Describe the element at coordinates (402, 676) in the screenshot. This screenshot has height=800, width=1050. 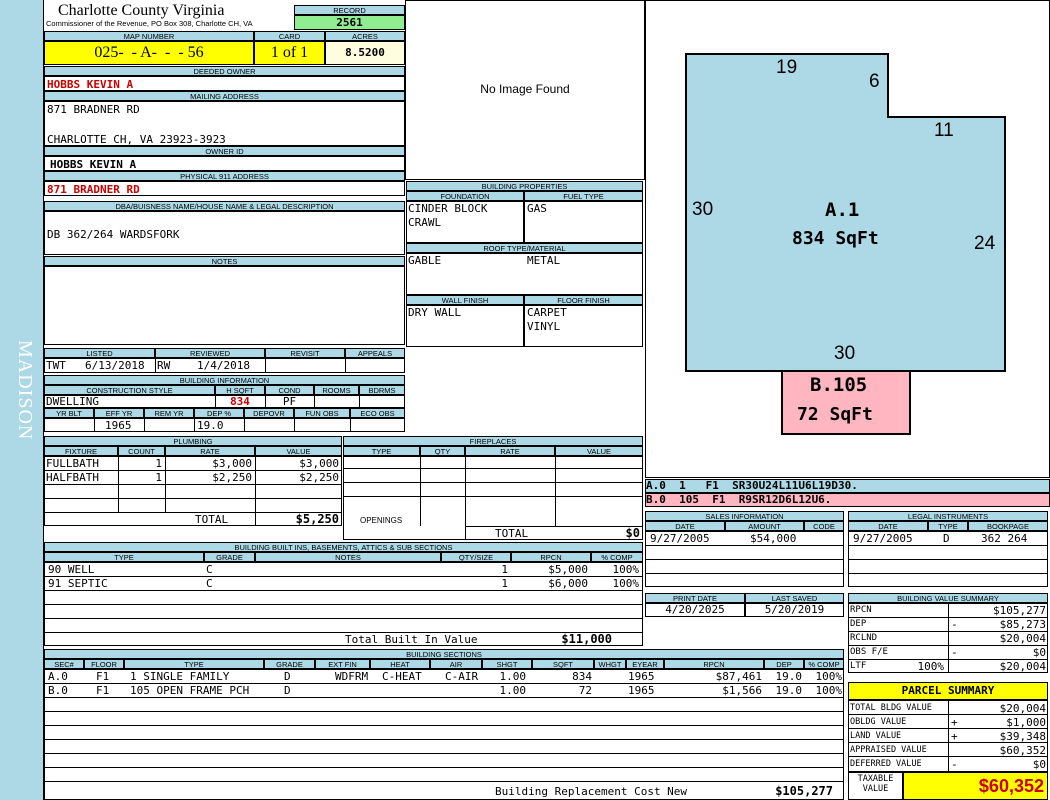
I see `section-row-1-heat: C-HEAT` at that location.